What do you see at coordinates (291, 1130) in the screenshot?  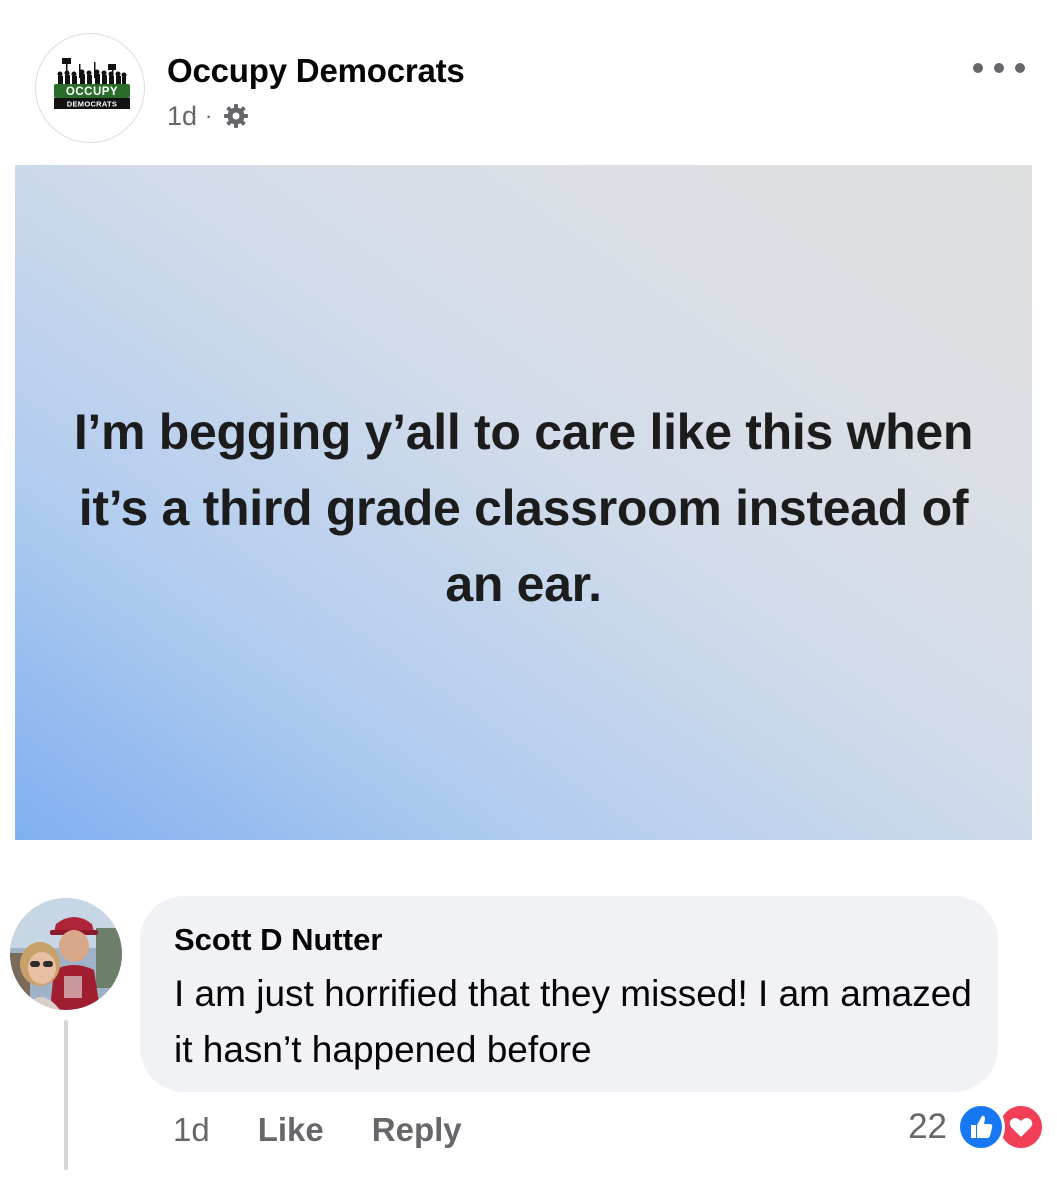 I see `like-button: Like` at bounding box center [291, 1130].